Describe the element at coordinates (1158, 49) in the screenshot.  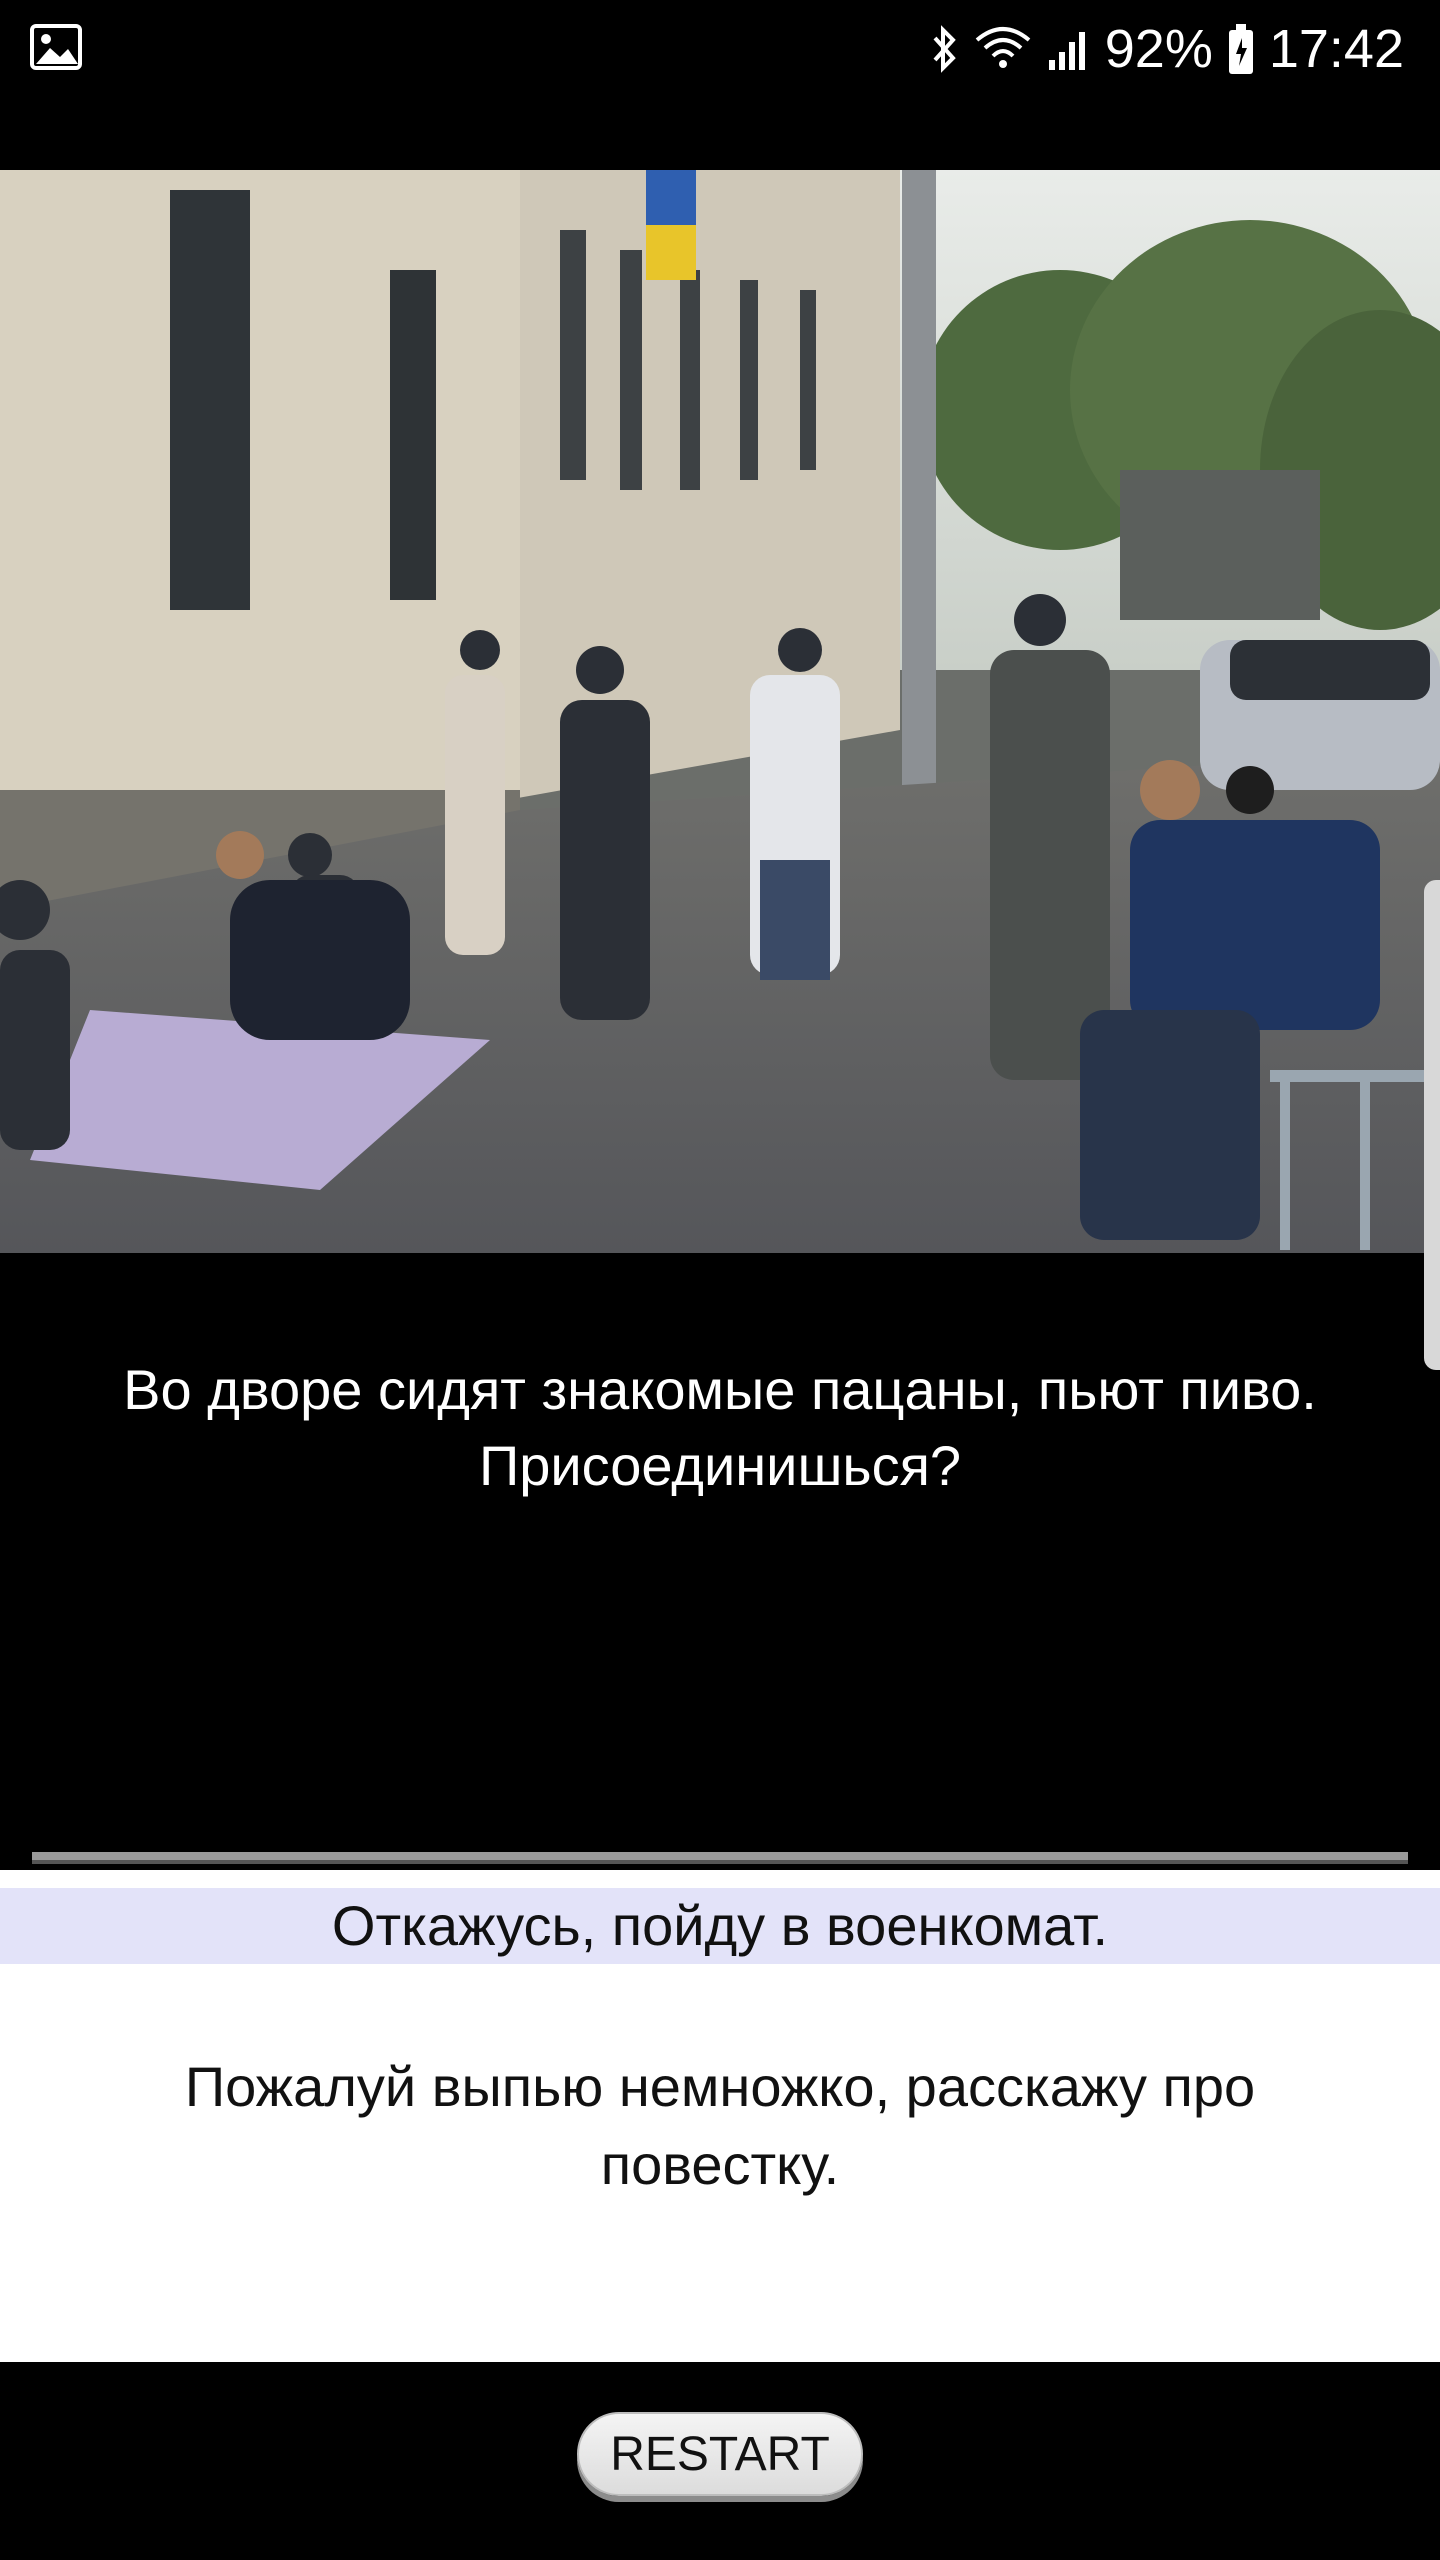
I see `battery-percentage: 92%` at that location.